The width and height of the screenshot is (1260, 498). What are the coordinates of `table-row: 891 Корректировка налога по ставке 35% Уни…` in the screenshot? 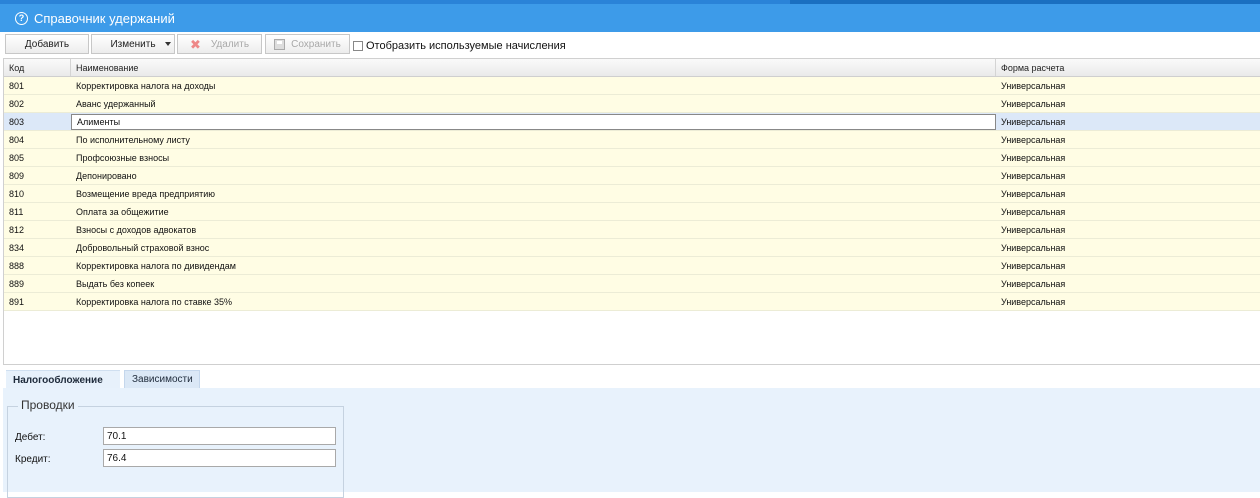 It's located at (632, 302).